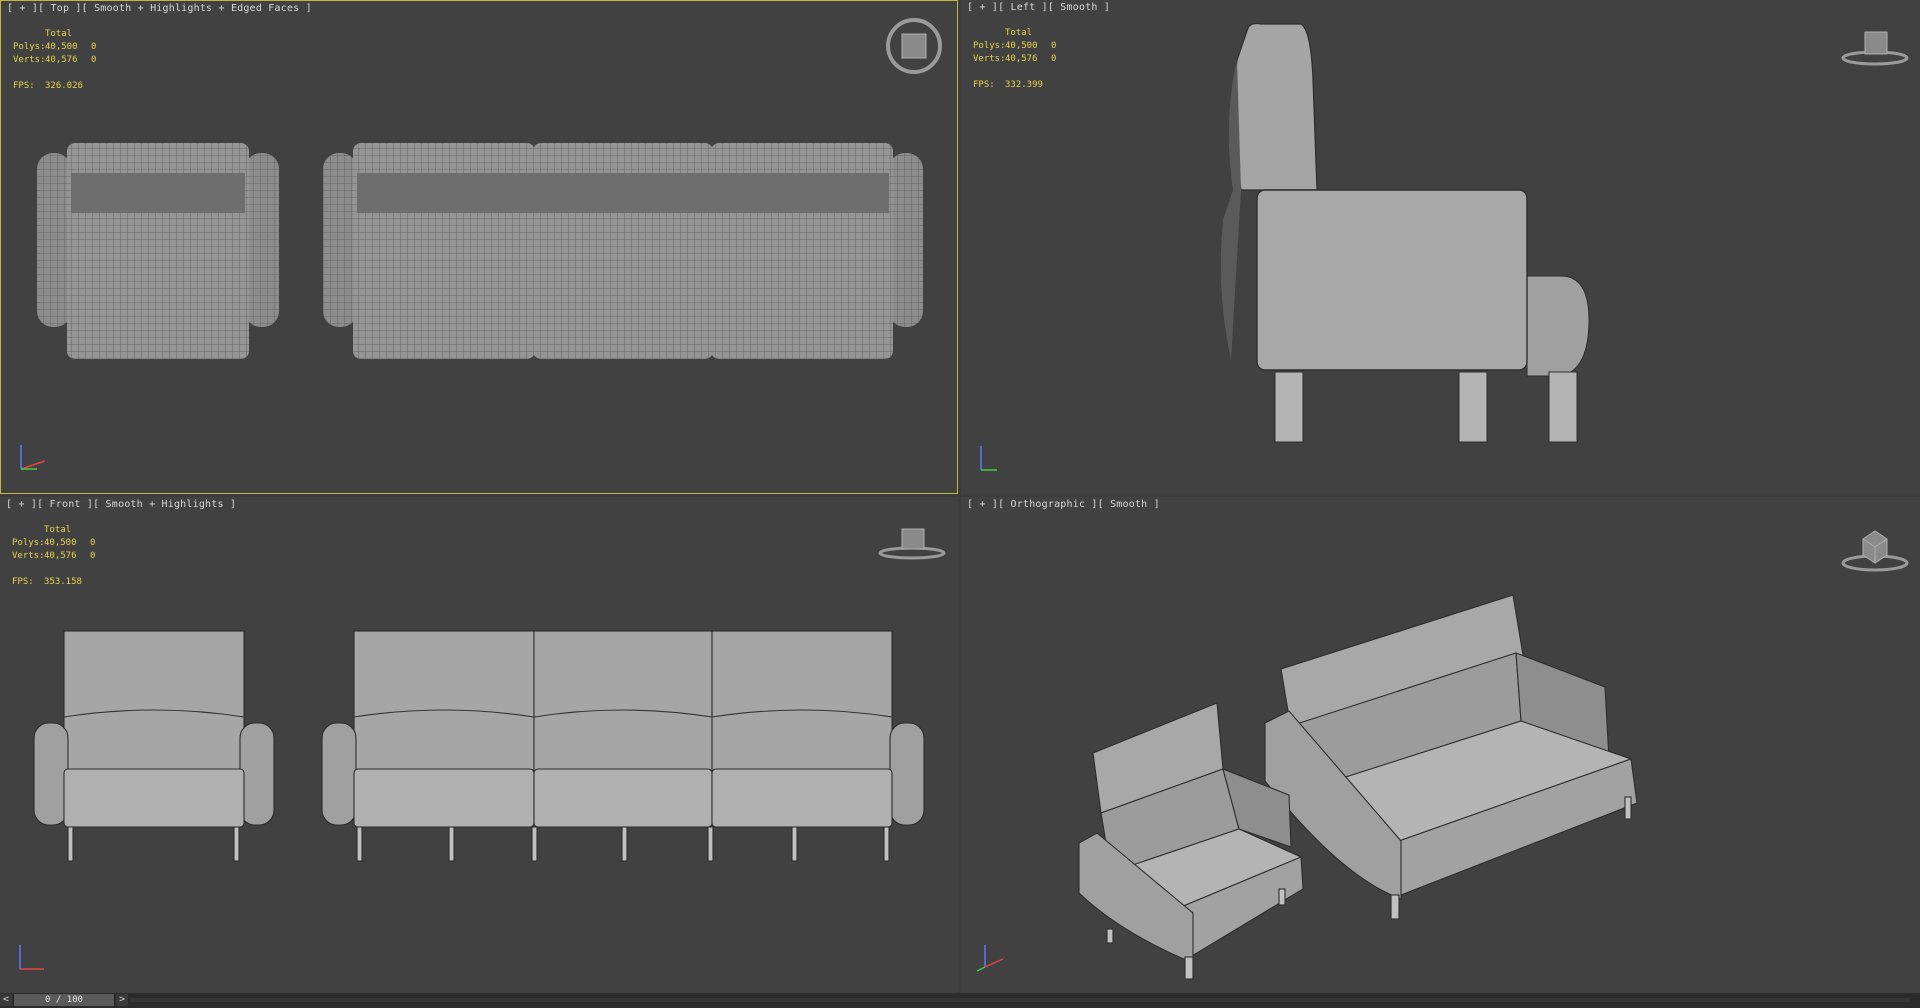 The image size is (1920, 1008). I want to click on axis-gizmo-top, so click(33, 459).